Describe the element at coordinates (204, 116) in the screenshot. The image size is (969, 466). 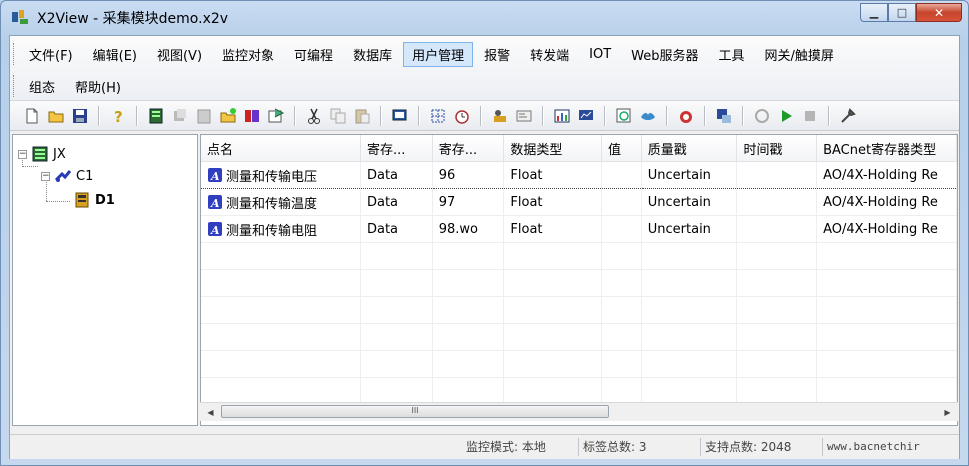
I see `paste-device-icon` at that location.